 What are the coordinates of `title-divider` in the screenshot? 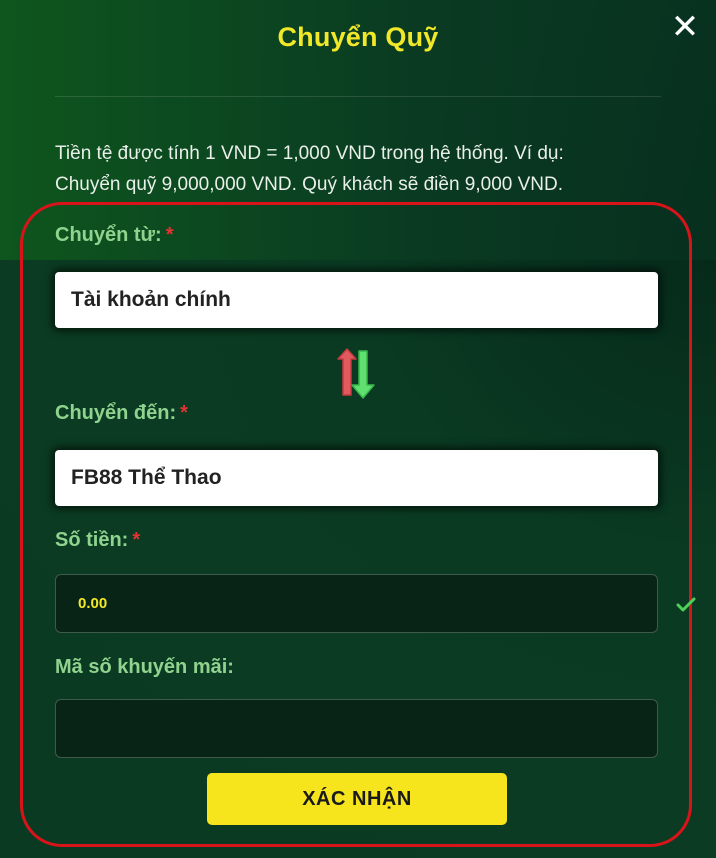 It's located at (358, 96).